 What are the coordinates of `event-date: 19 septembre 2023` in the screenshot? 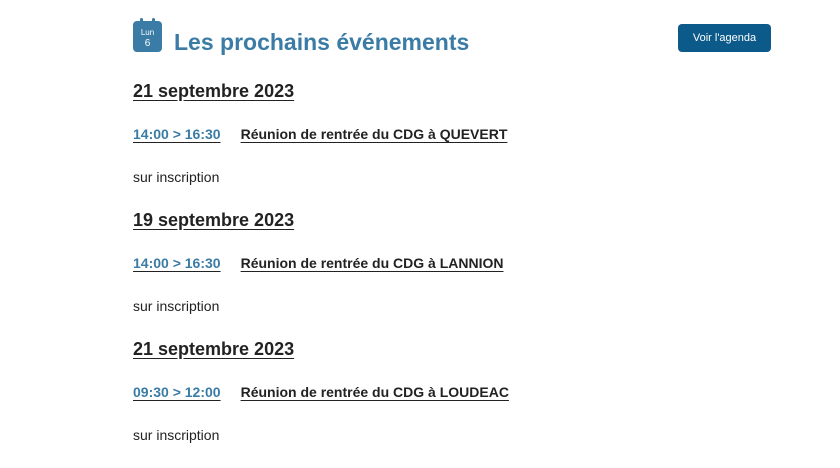 It's located at (214, 220).